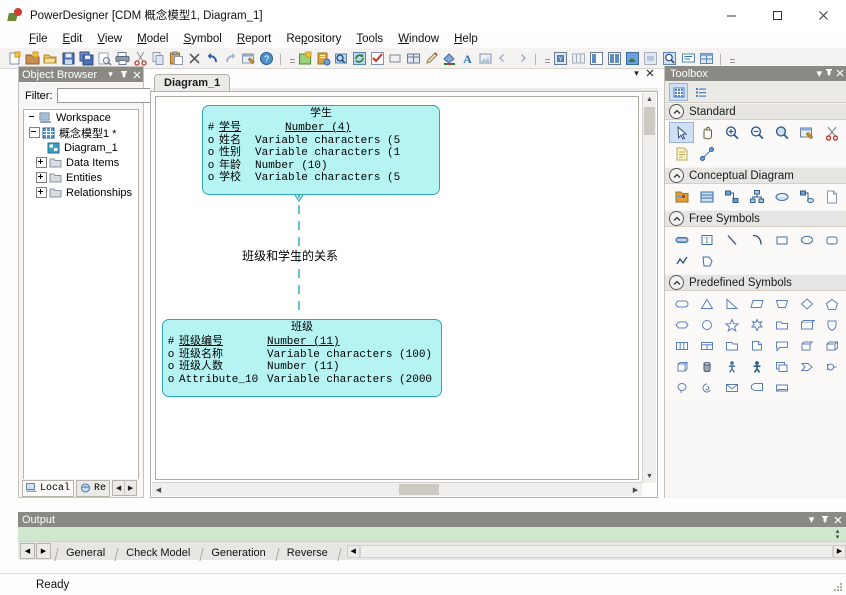  Describe the element at coordinates (255, 39) in the screenshot. I see `menu-report: Report` at that location.